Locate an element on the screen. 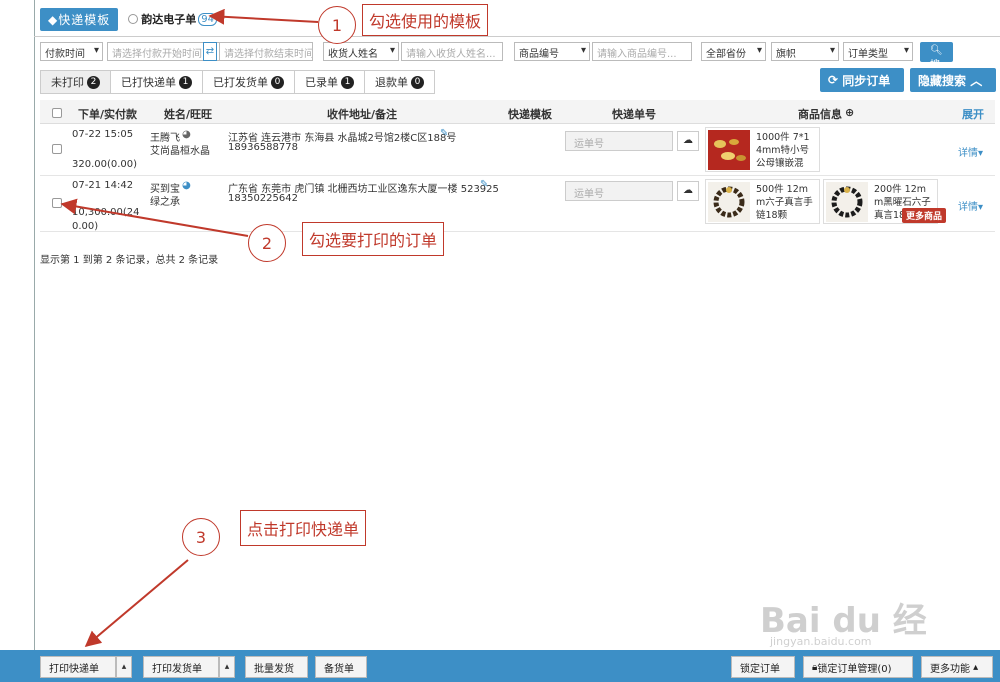  product-card: 500件 12m m六子真言手链18颗 is located at coordinates (762, 201).